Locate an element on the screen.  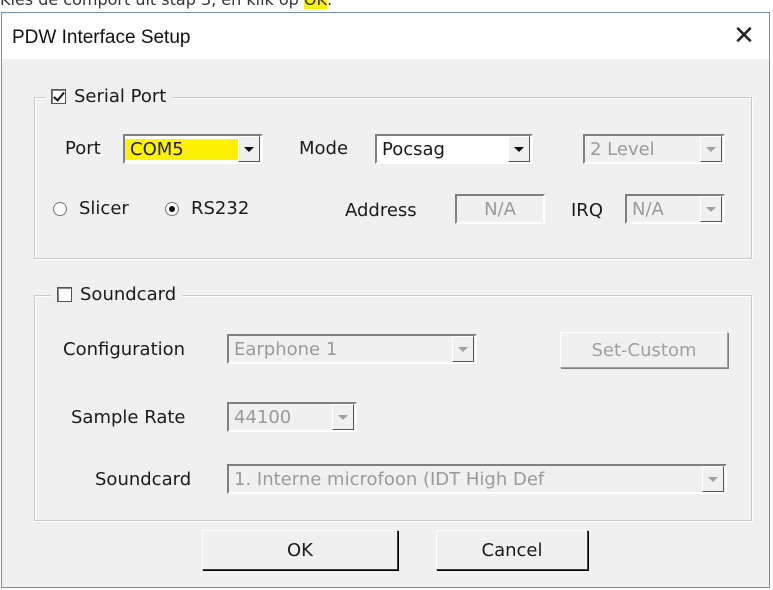
serial-port-label: Serial Port is located at coordinates (120, 96).